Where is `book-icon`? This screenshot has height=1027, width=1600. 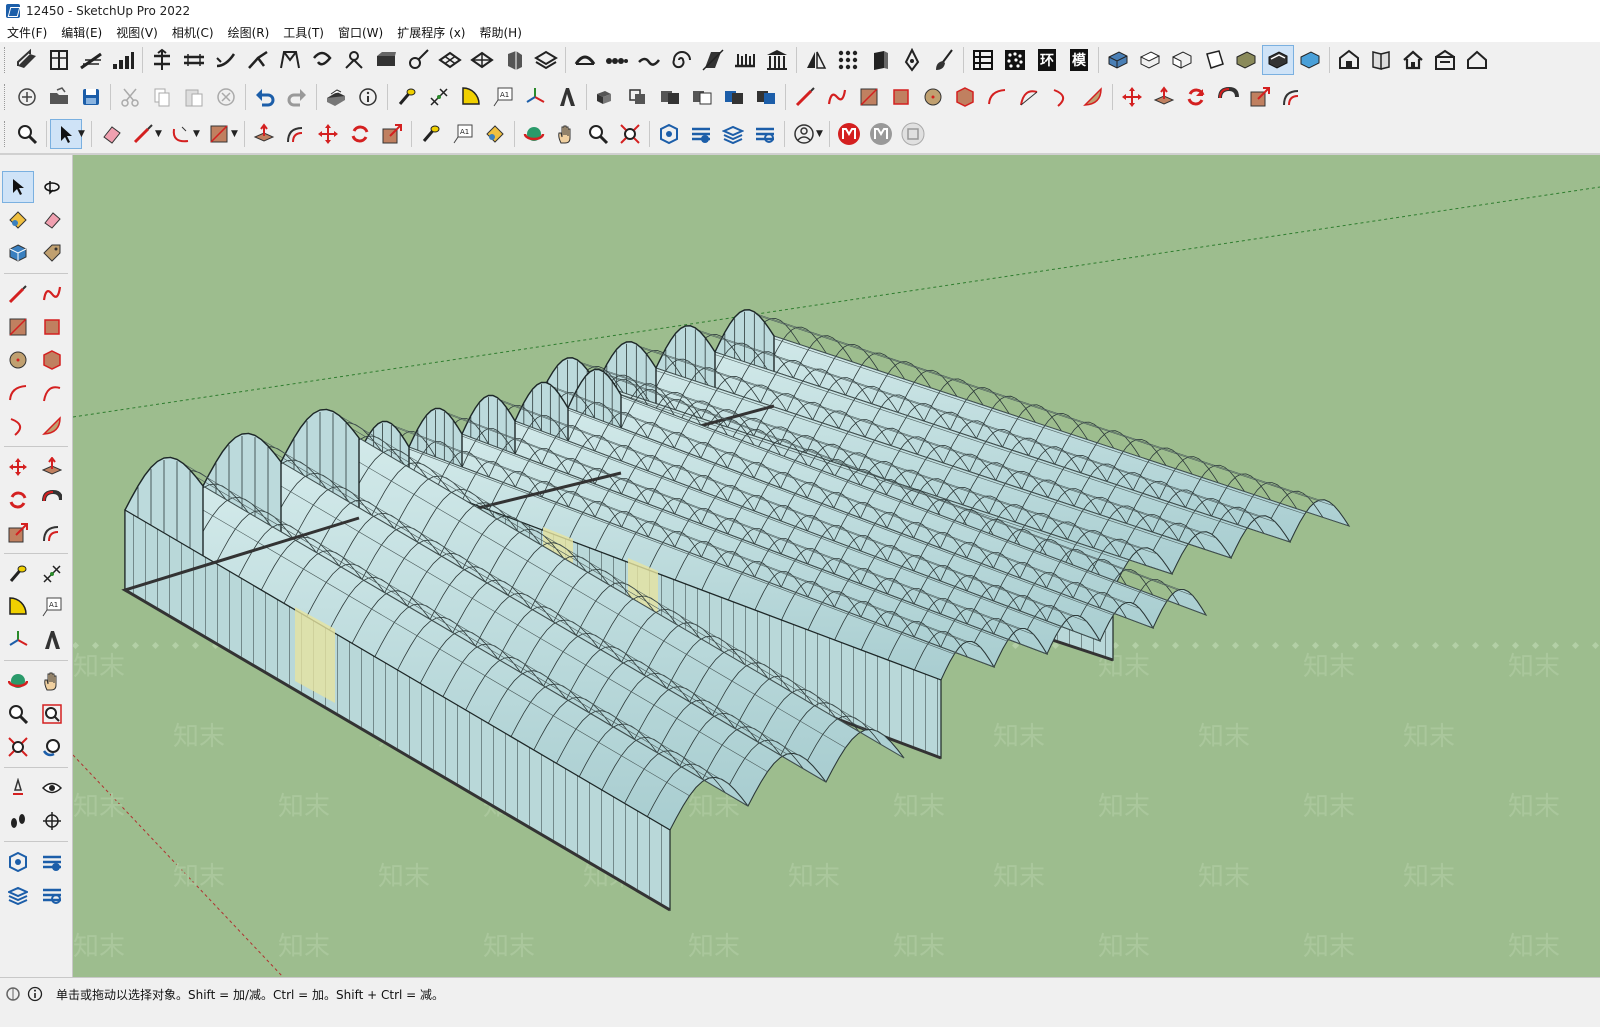 book-icon is located at coordinates (1381, 60).